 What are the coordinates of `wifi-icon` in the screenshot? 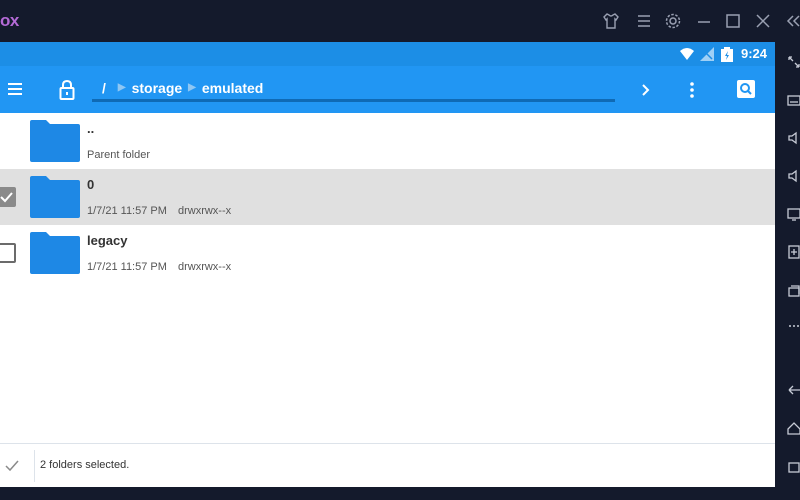 It's located at (687, 54).